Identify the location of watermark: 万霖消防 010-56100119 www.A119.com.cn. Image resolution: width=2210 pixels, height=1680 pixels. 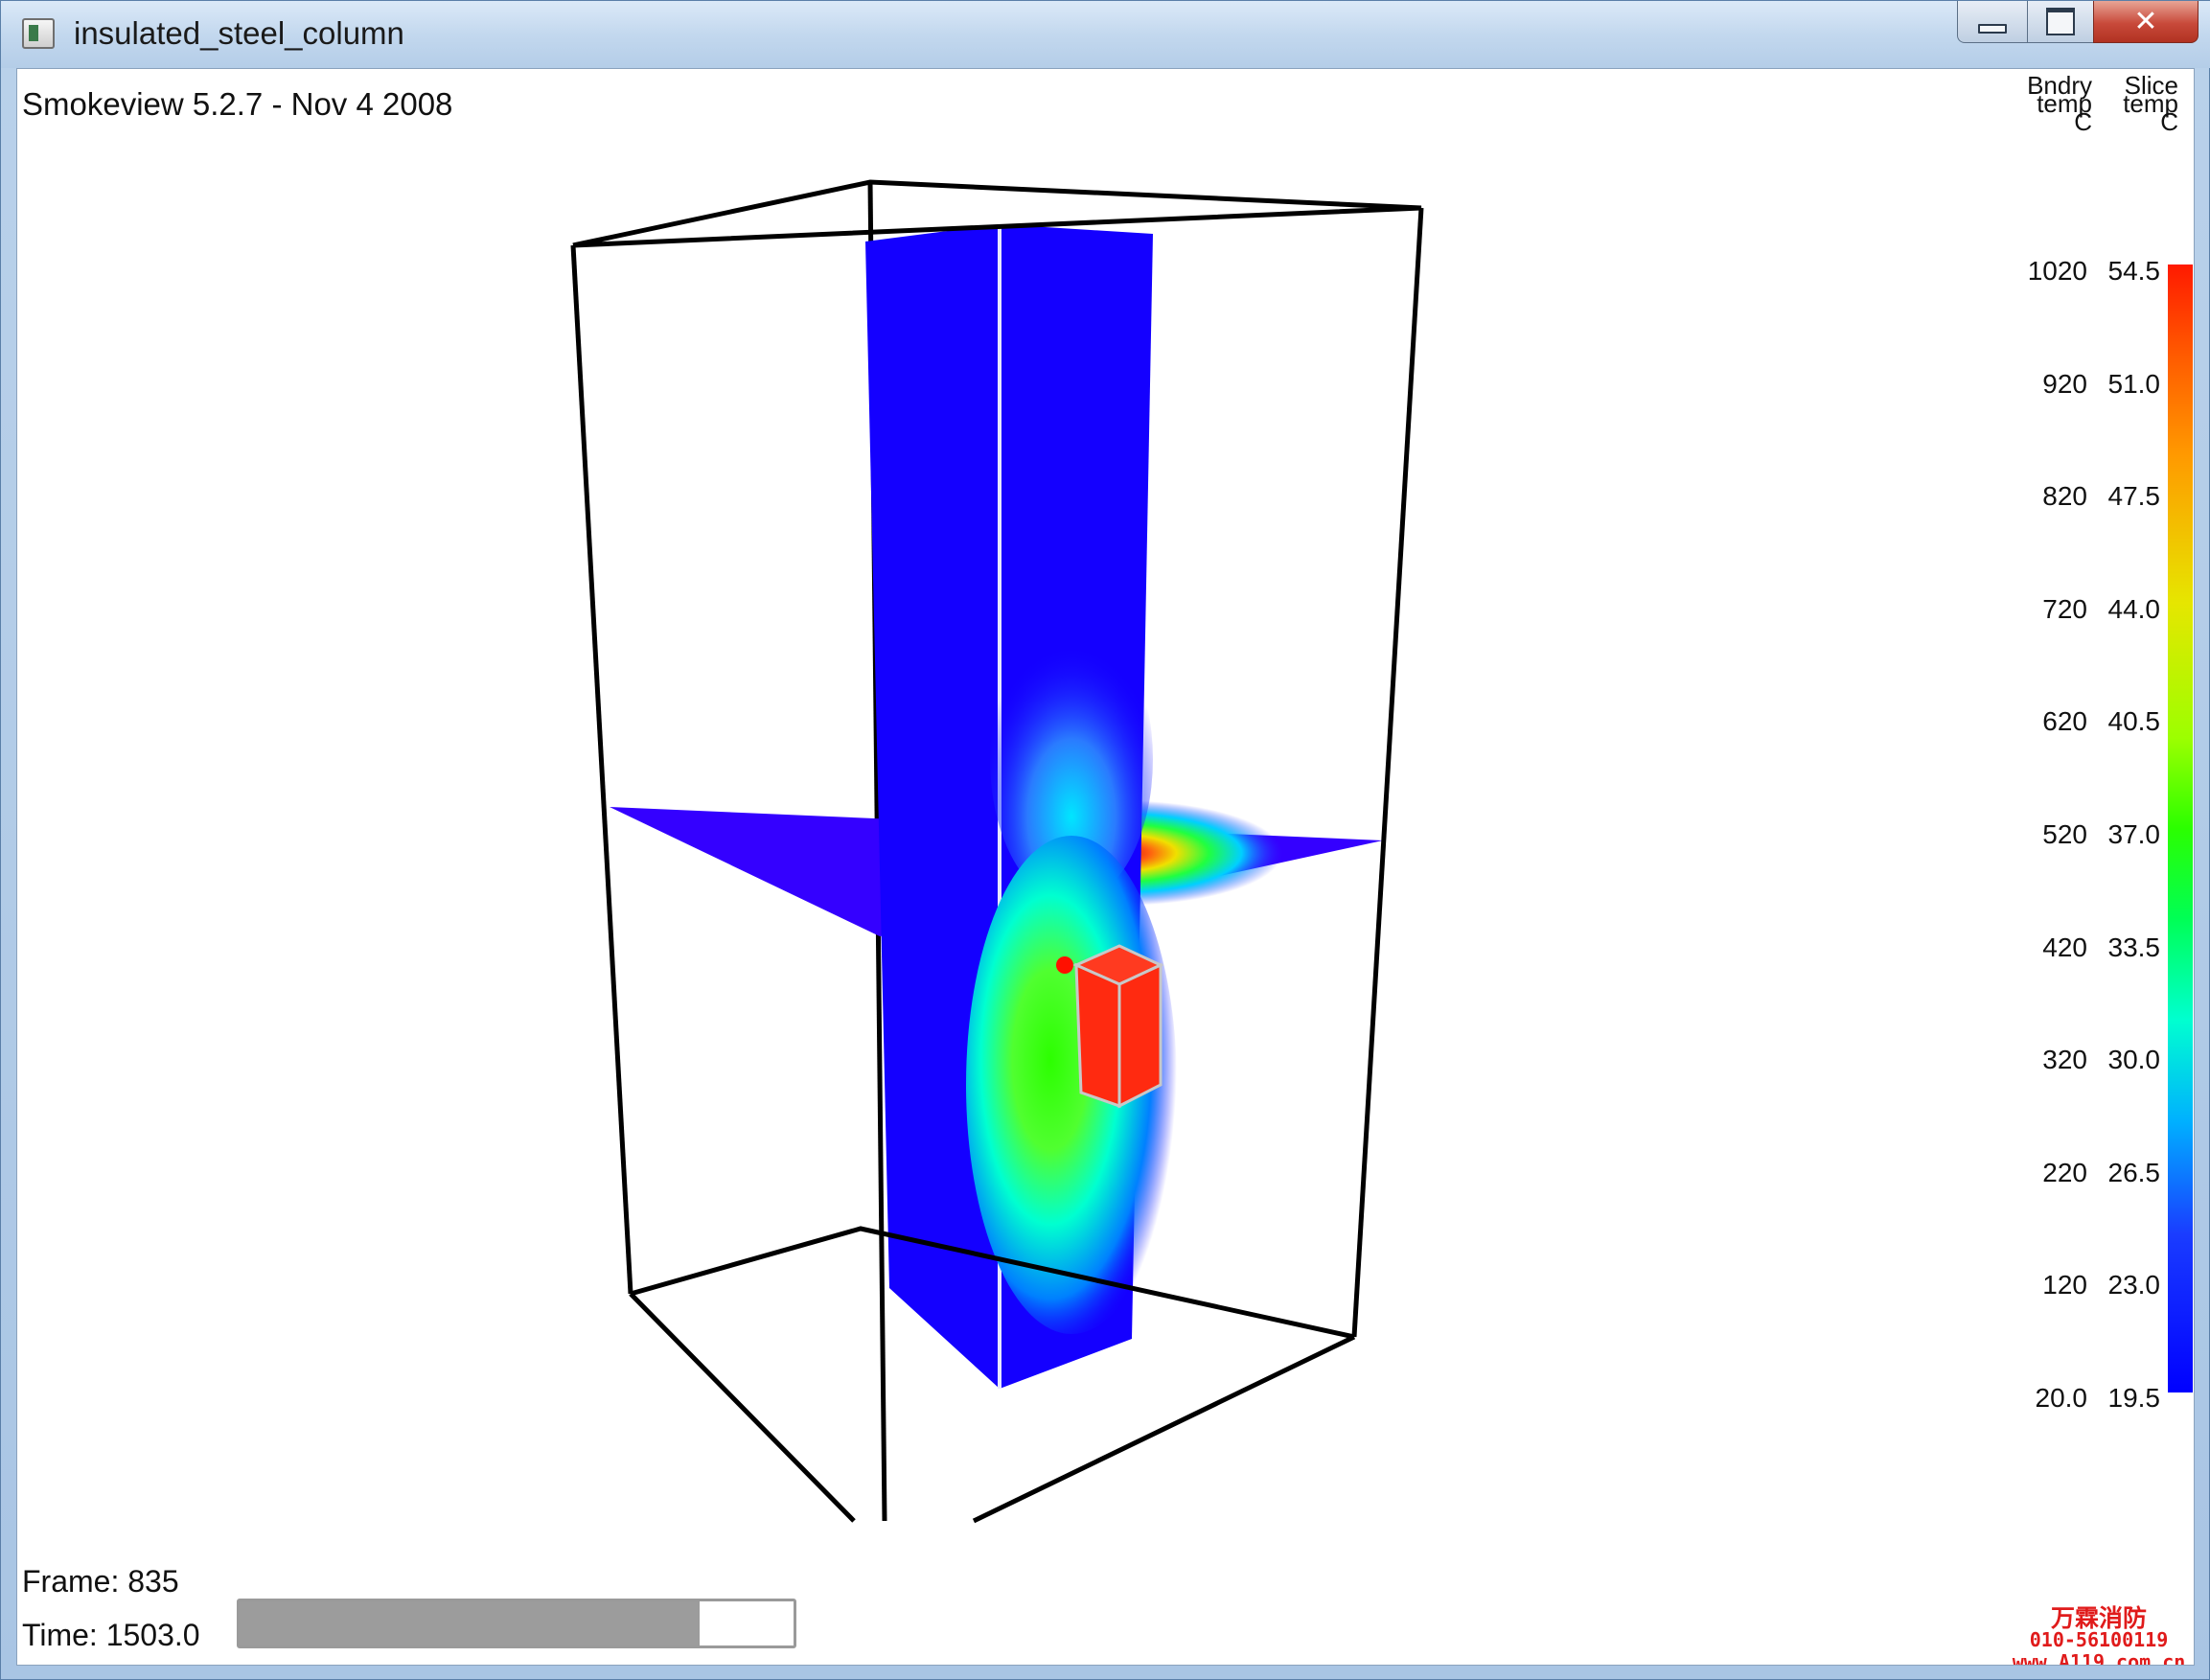
(2098, 1635).